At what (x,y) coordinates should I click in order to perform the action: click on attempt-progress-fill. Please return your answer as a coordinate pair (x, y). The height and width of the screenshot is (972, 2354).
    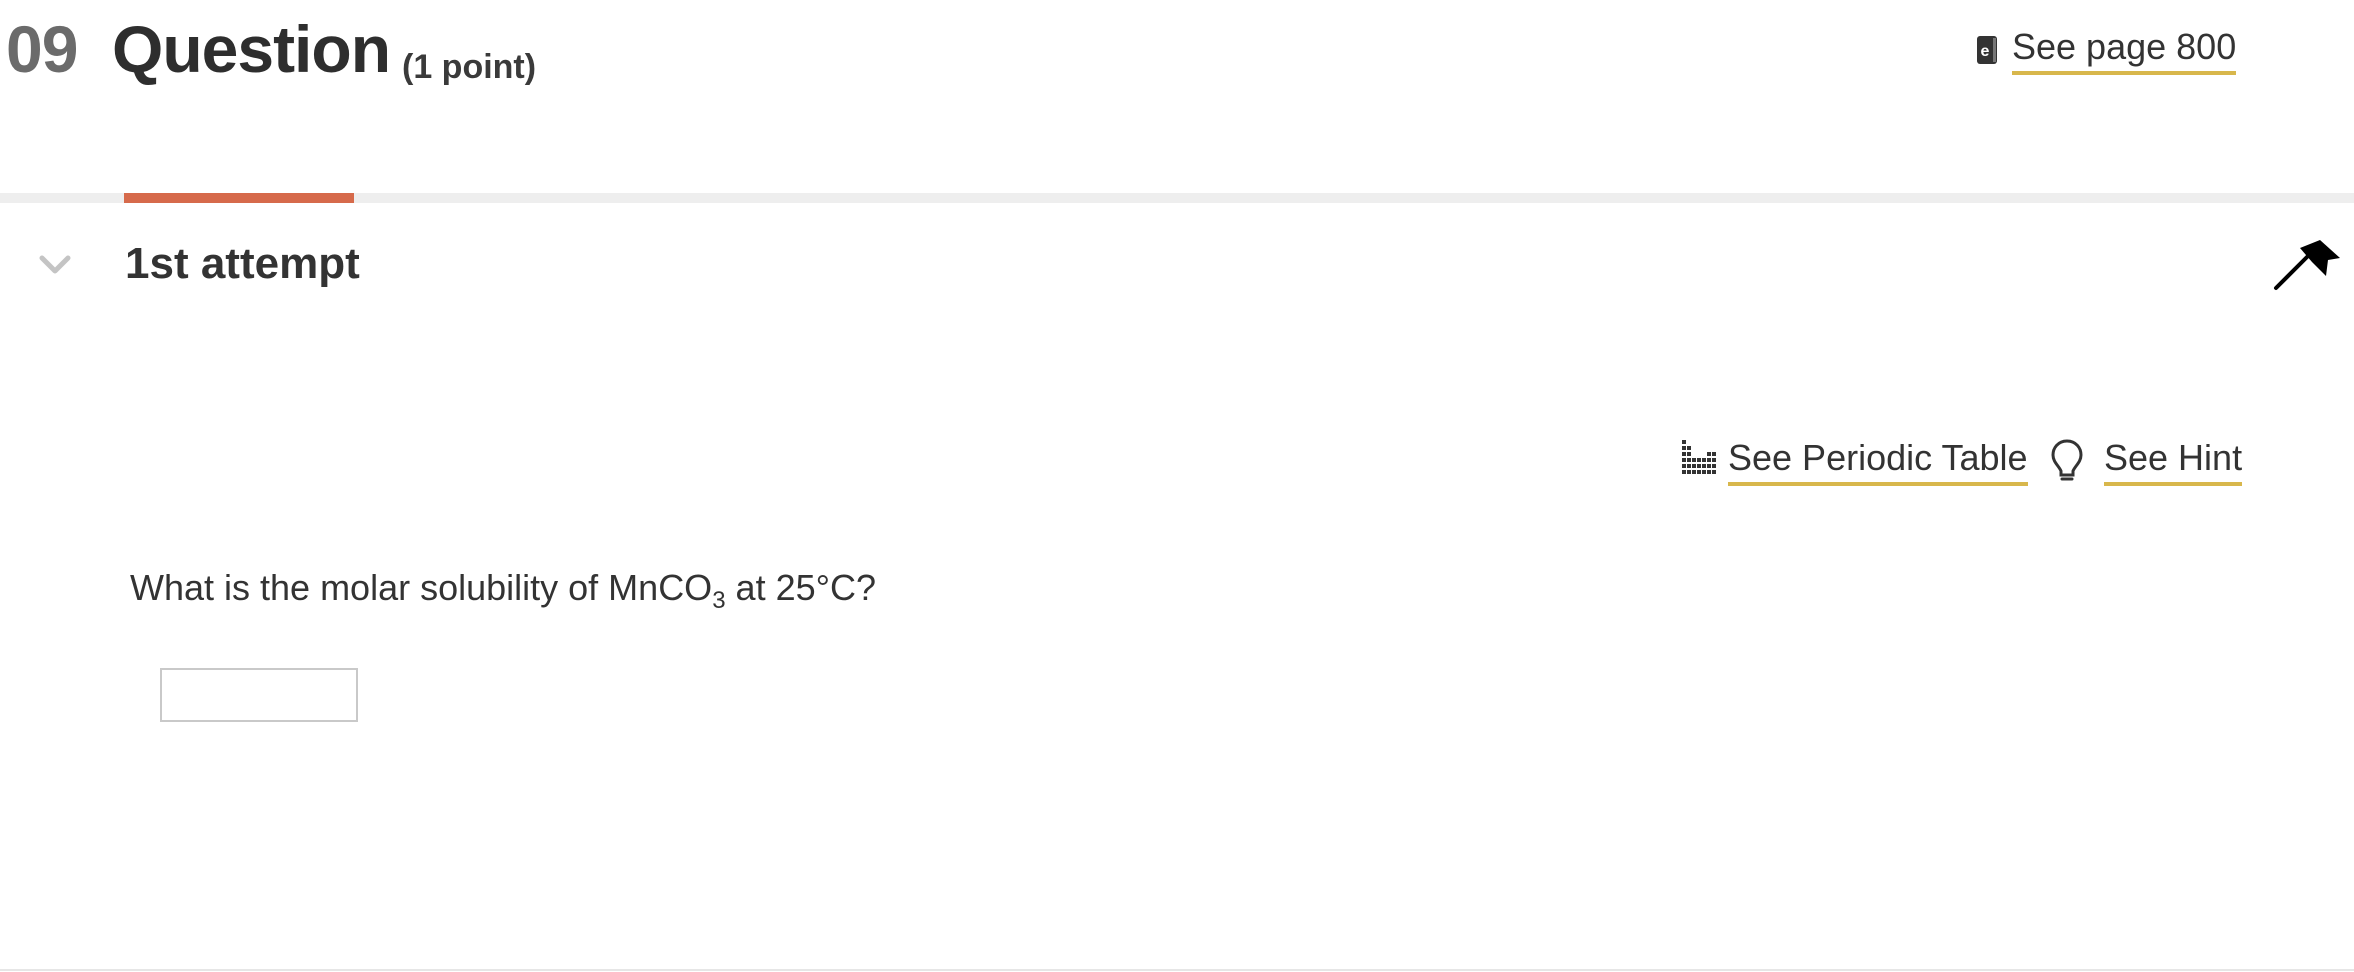
    Looking at the image, I should click on (239, 198).